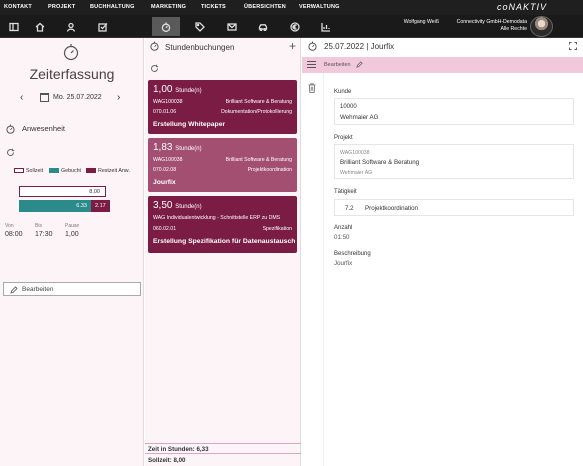 The image size is (583, 466). What do you see at coordinates (164, 182) in the screenshot?
I see `booking-name: Jourfix` at bounding box center [164, 182].